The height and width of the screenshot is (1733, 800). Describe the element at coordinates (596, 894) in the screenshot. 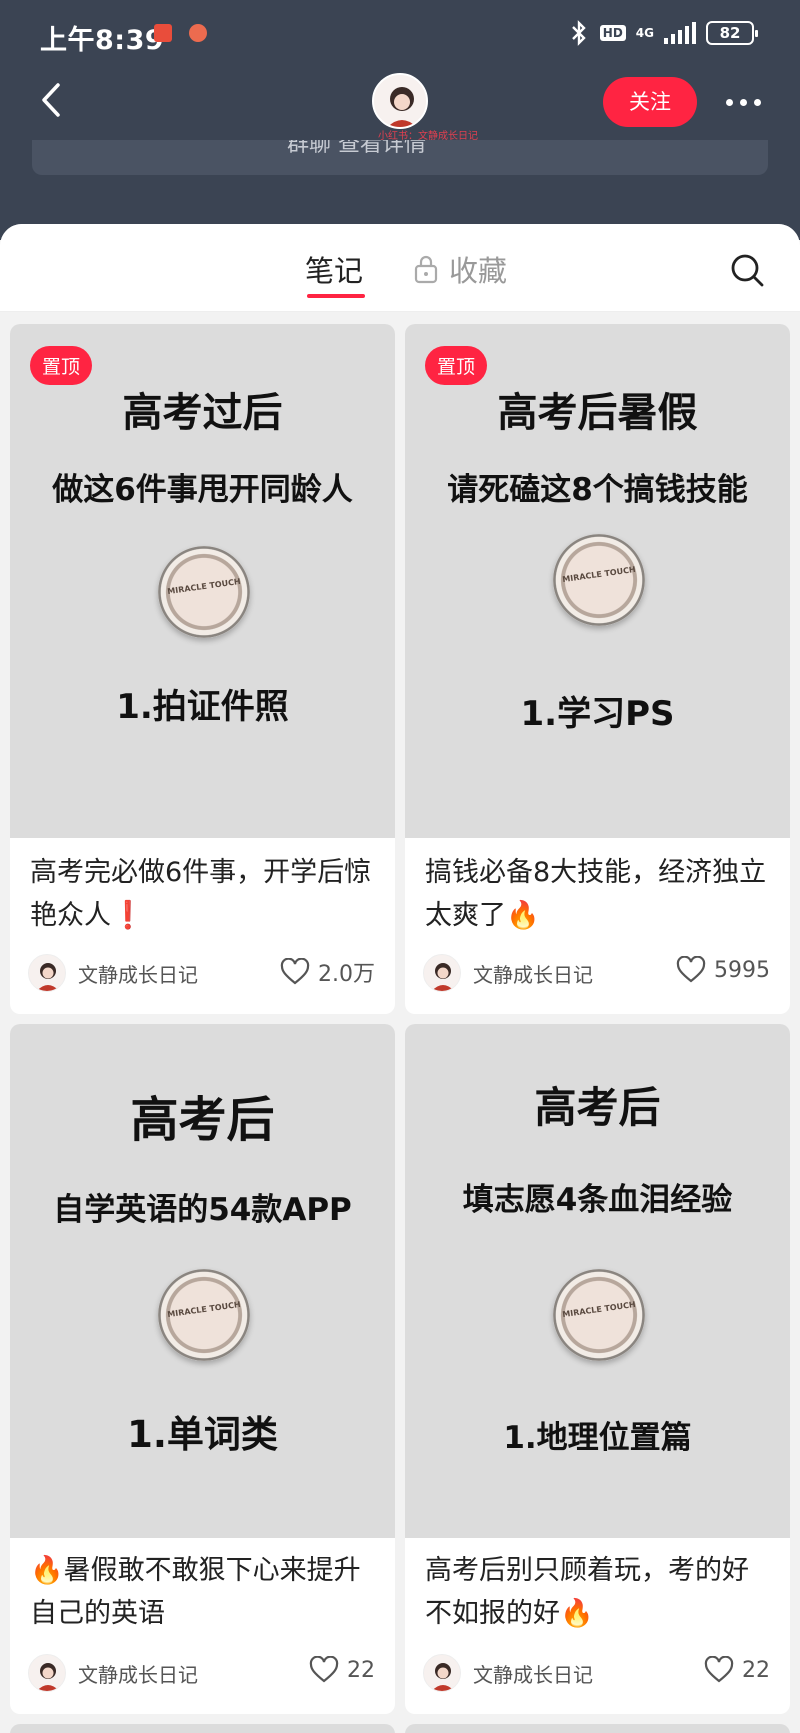

I see `note-title: 搞钱必备8大技能，经济独立太爽了🔥` at that location.